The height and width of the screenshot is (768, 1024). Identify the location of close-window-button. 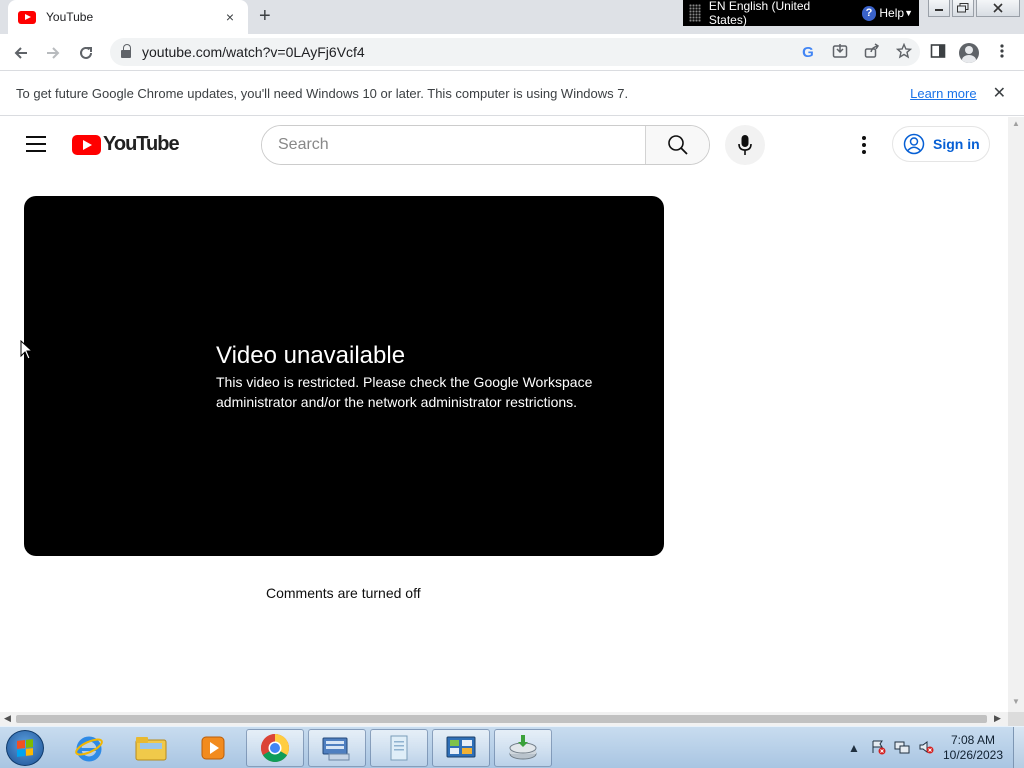
(998, 8).